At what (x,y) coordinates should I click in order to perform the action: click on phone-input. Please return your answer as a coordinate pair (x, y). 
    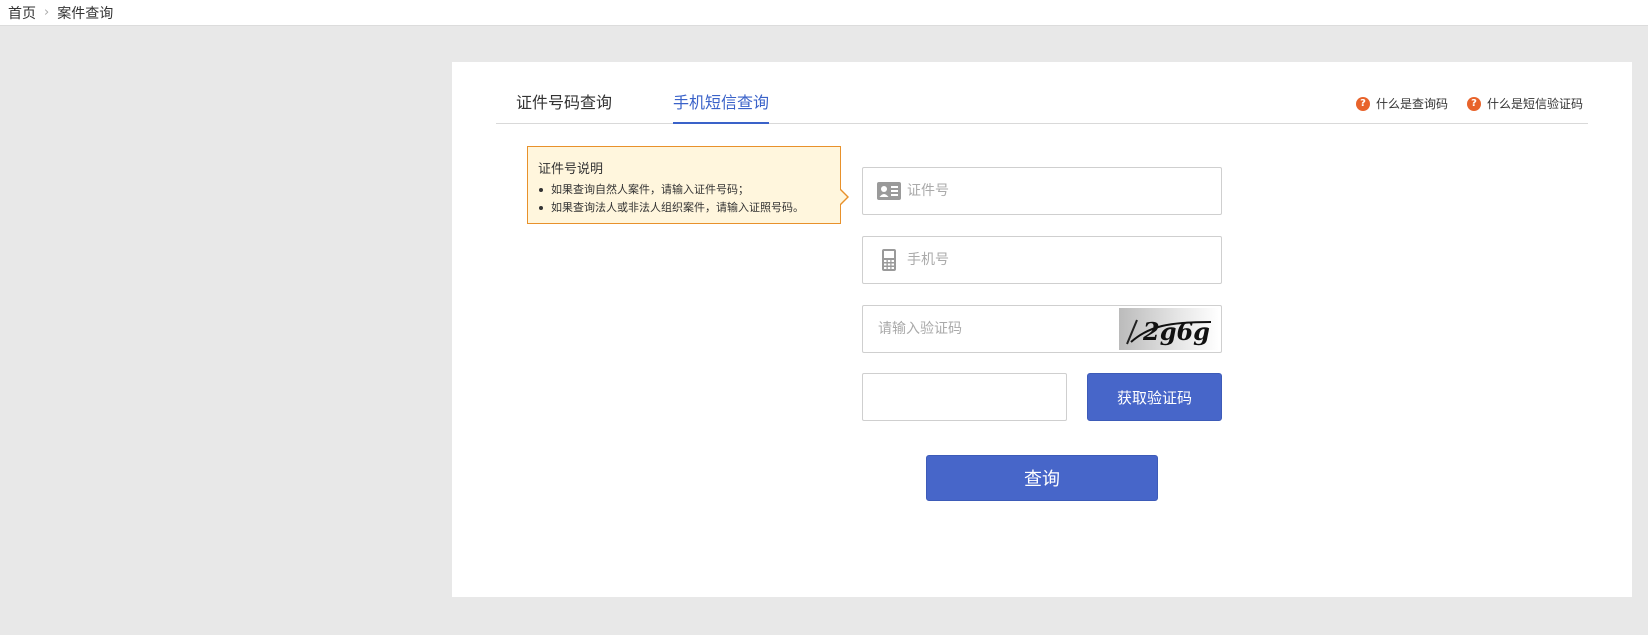
    Looking at the image, I should click on (1064, 260).